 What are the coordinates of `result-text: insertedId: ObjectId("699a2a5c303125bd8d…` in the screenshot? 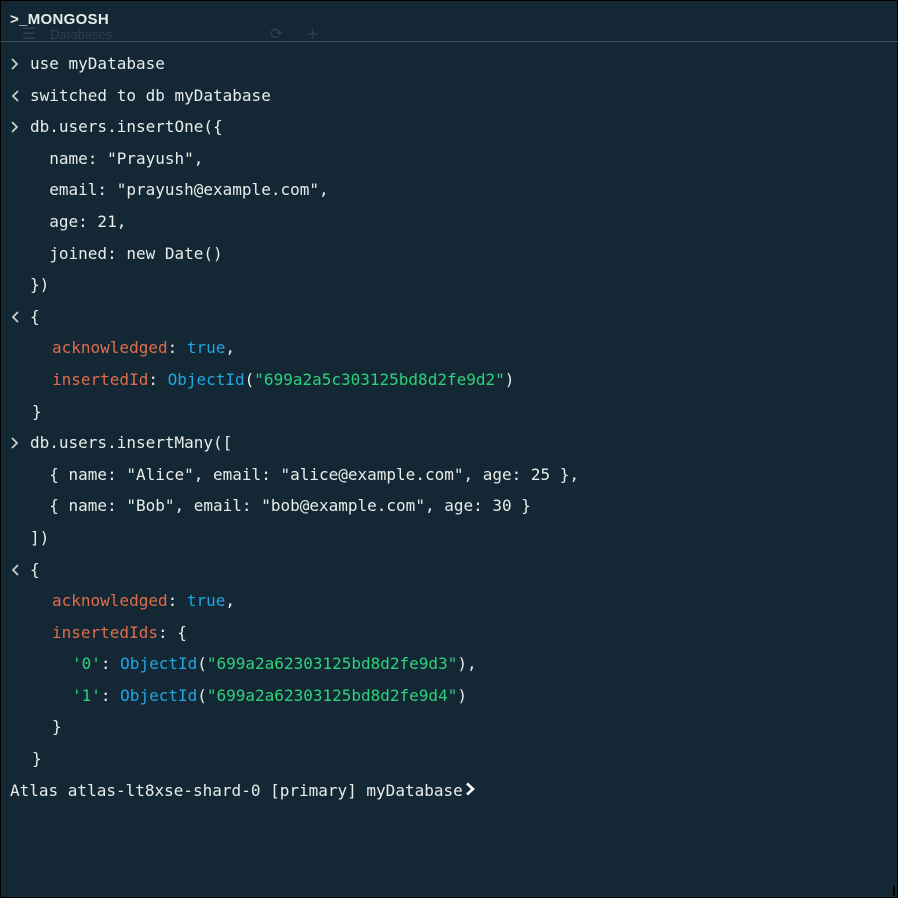 It's located at (283, 380).